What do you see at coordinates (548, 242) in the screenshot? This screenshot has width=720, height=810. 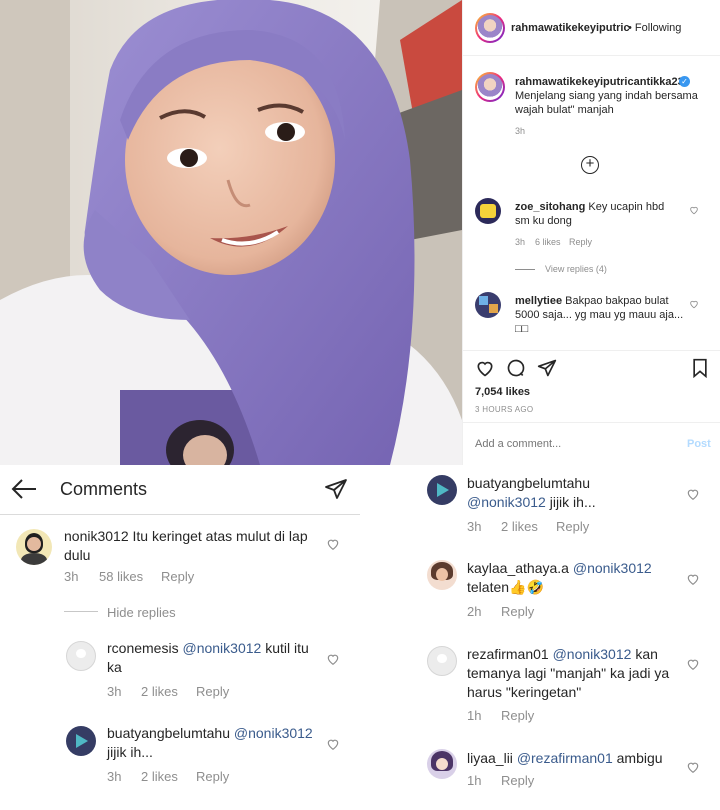 I see `comment-likes: 6 likes` at bounding box center [548, 242].